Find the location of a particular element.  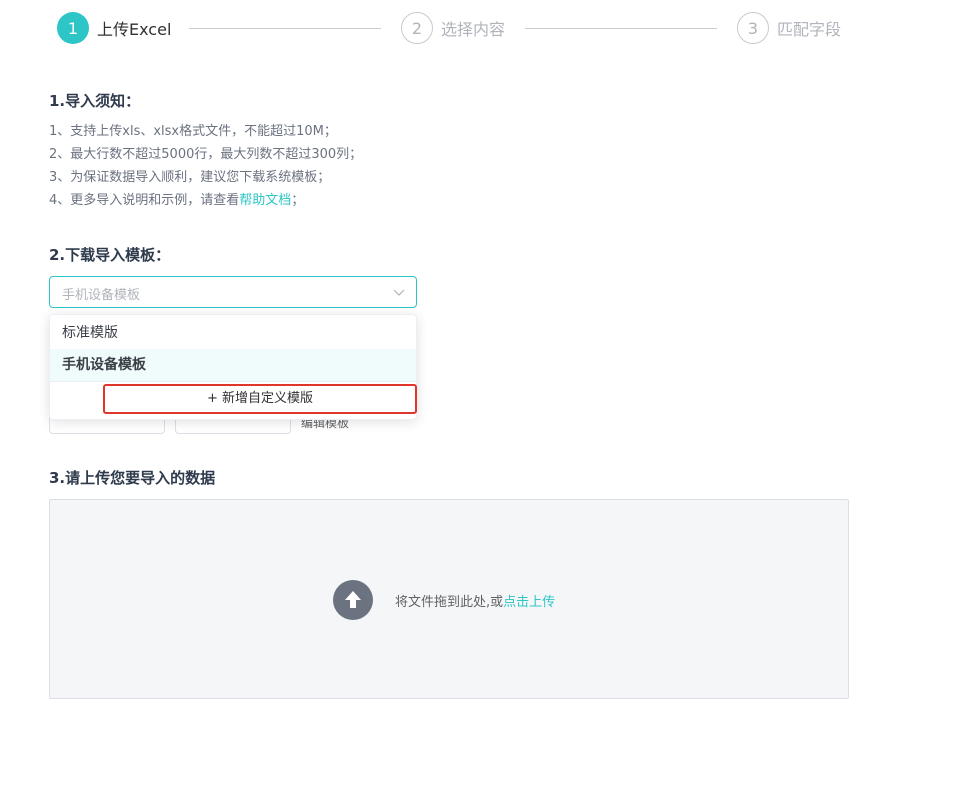

chevron-down-icon is located at coordinates (399, 292).